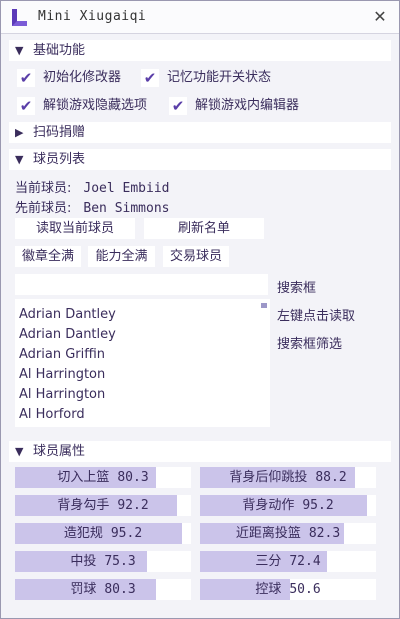  What do you see at coordinates (43, 188) in the screenshot?
I see `current-player-label: 当前球员:` at bounding box center [43, 188].